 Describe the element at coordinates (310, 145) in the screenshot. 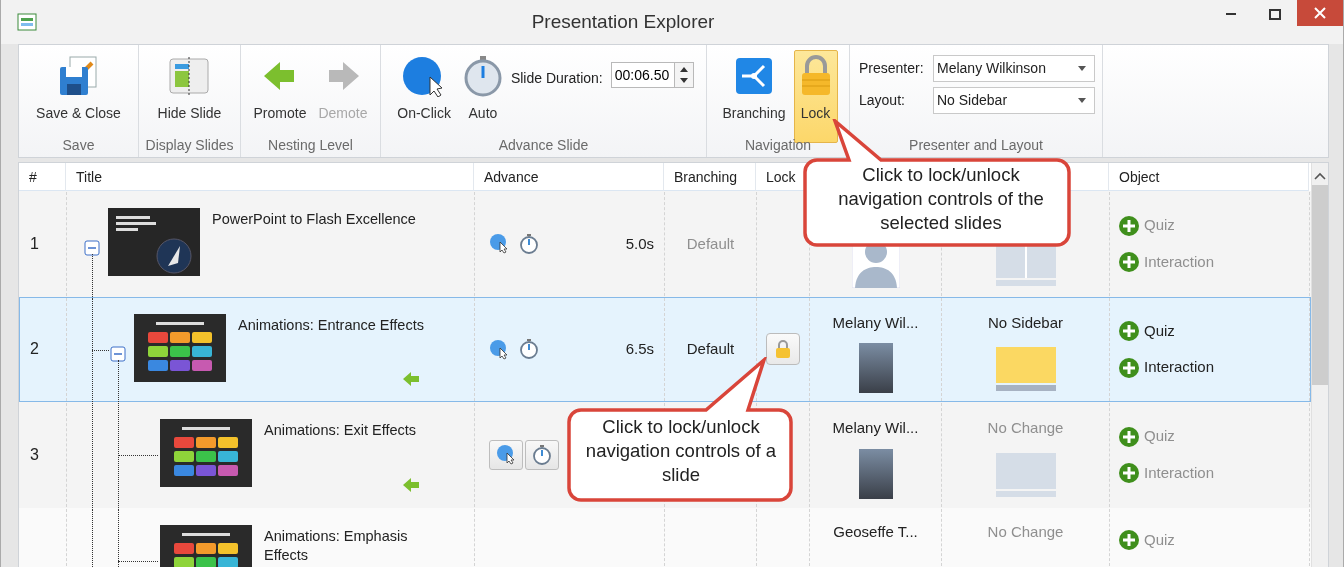

I see `group-label: Nesting Level` at that location.